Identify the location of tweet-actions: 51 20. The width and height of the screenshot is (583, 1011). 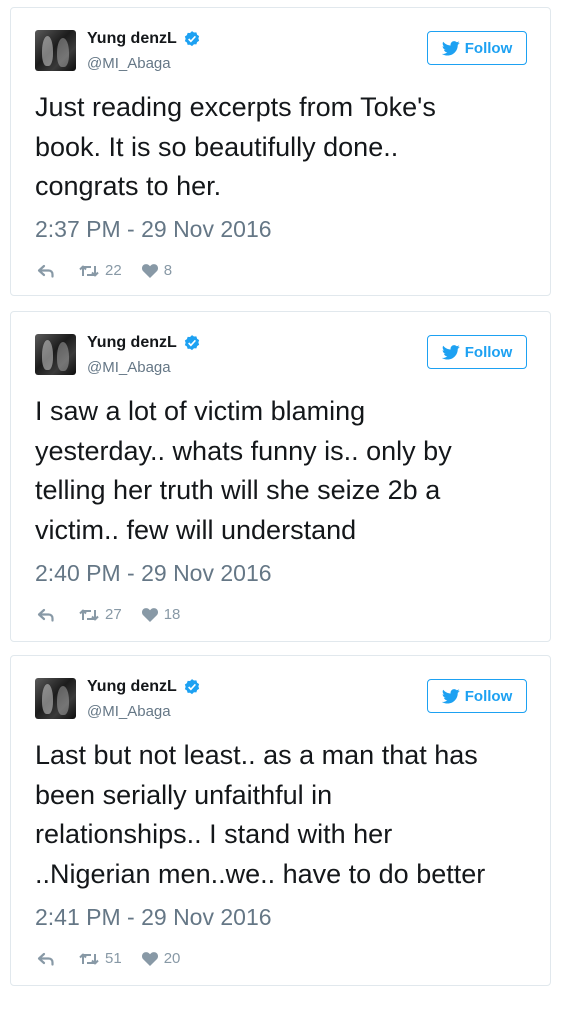
(108, 958).